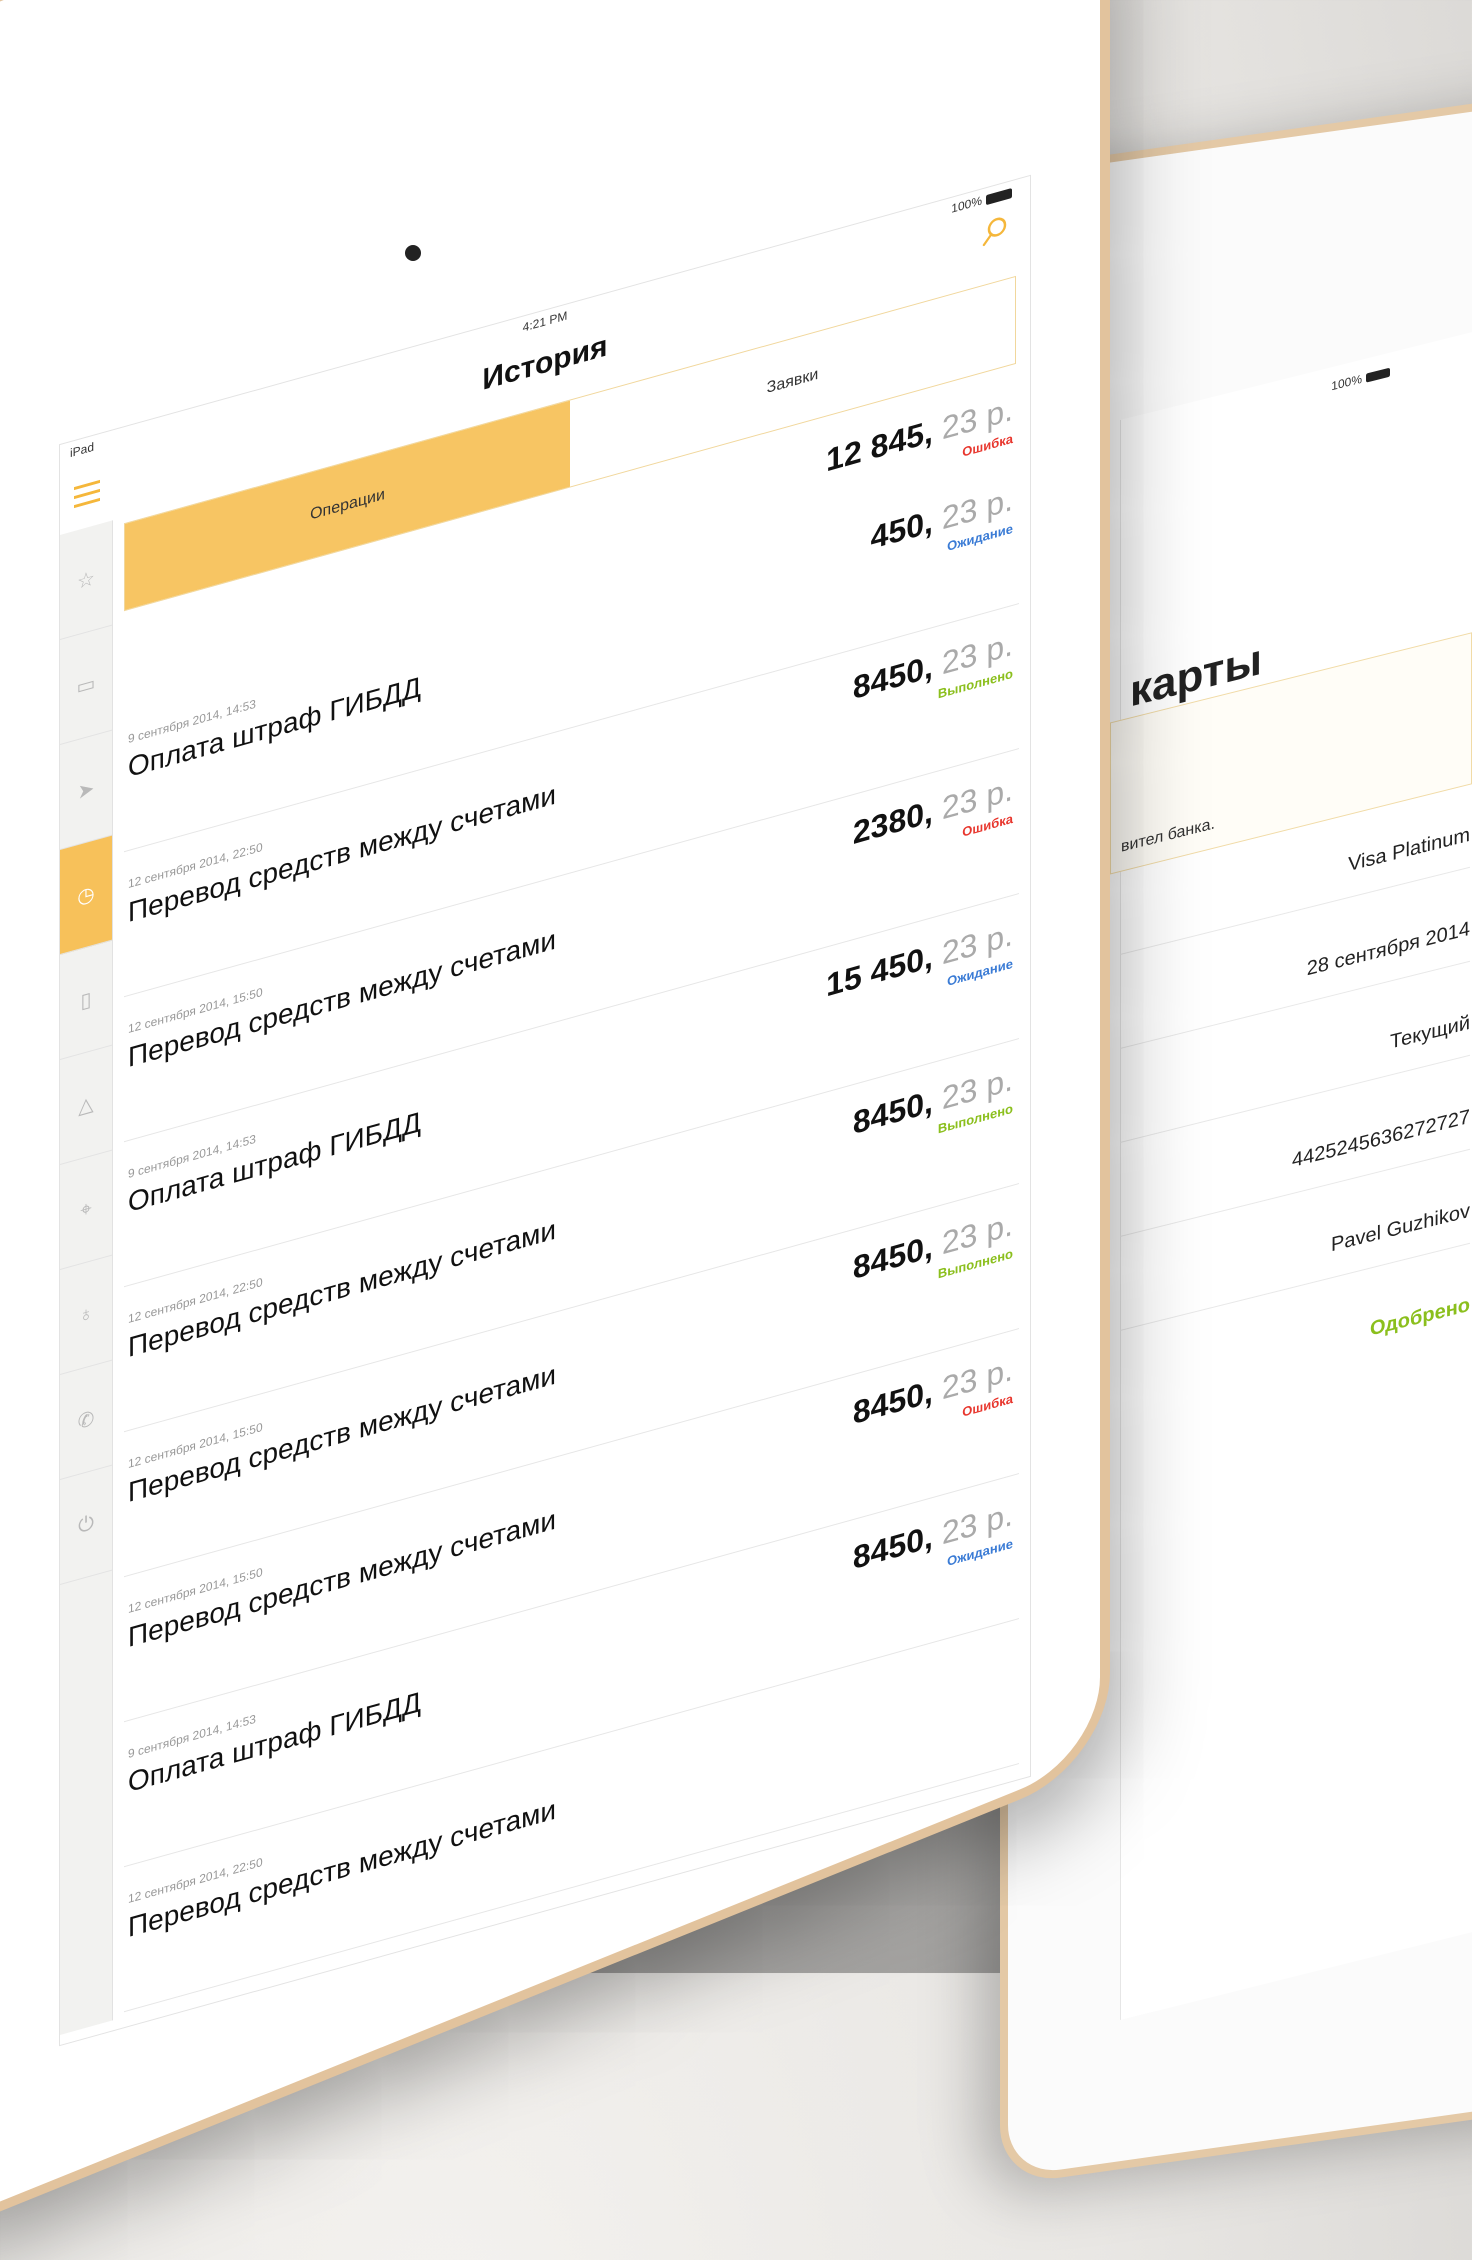 This screenshot has height=2260, width=1472. I want to click on history-icon: ◷, so click(86, 895).